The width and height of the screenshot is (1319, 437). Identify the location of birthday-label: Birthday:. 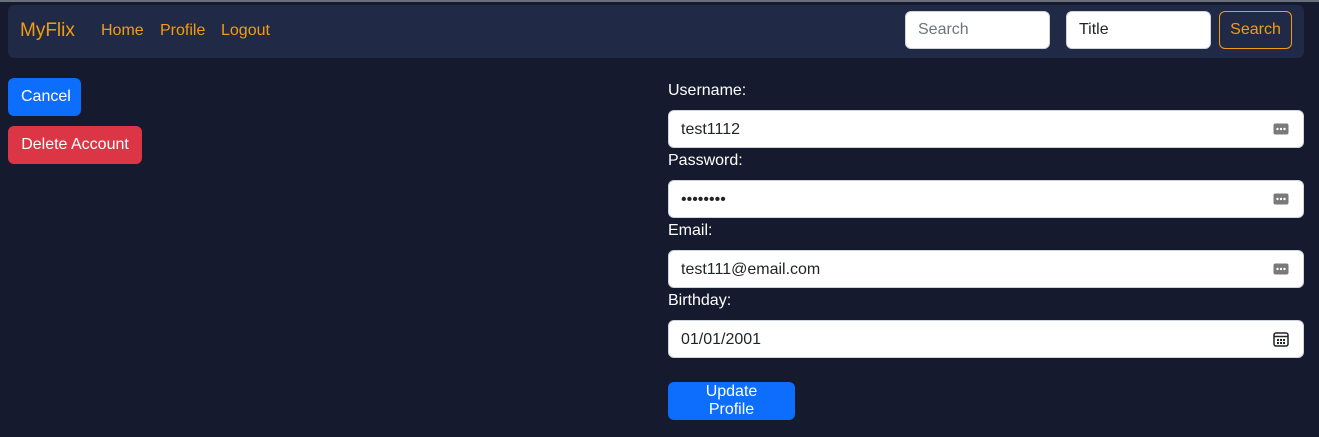
(700, 300).